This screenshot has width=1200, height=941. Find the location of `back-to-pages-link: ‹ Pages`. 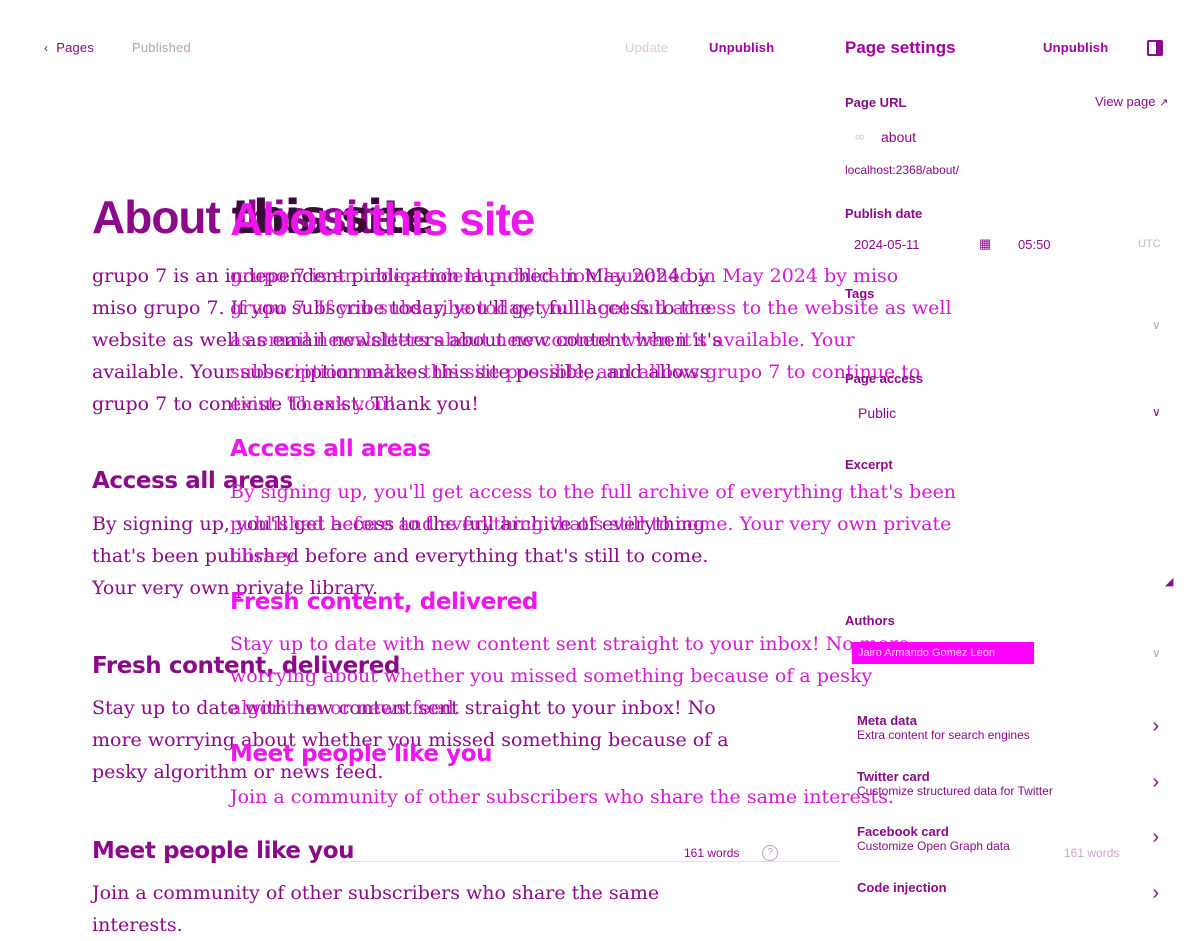

back-to-pages-link: ‹ Pages is located at coordinates (69, 47).